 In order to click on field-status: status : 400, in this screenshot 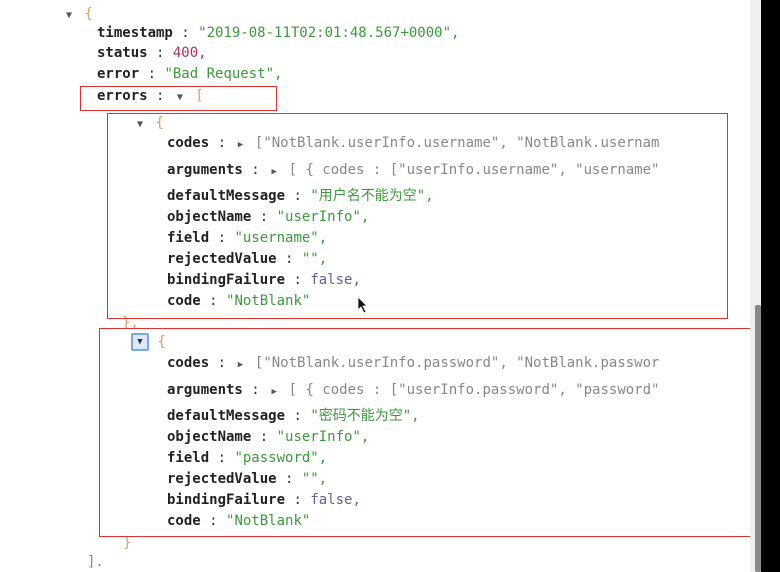, I will do `click(152, 53)`.